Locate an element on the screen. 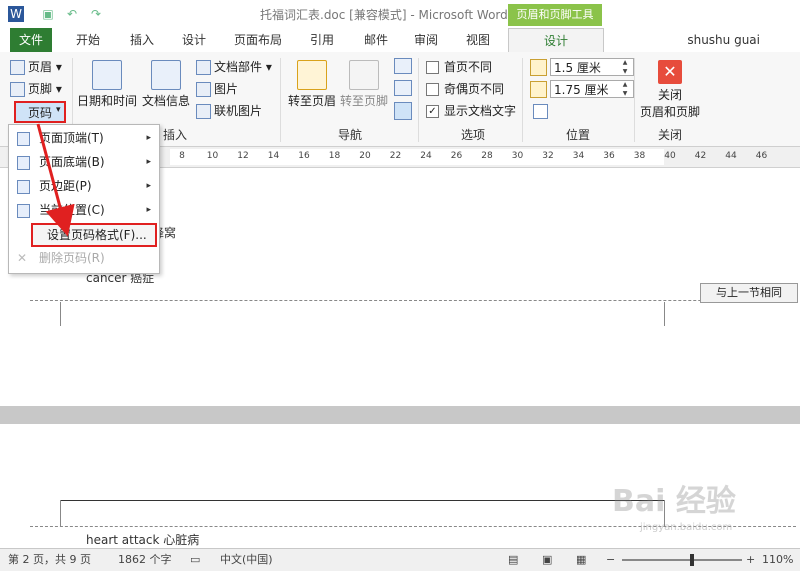 The image size is (800, 571). footer-position-spinner: 1.75 厘米 ▲ ▼ is located at coordinates (582, 89).